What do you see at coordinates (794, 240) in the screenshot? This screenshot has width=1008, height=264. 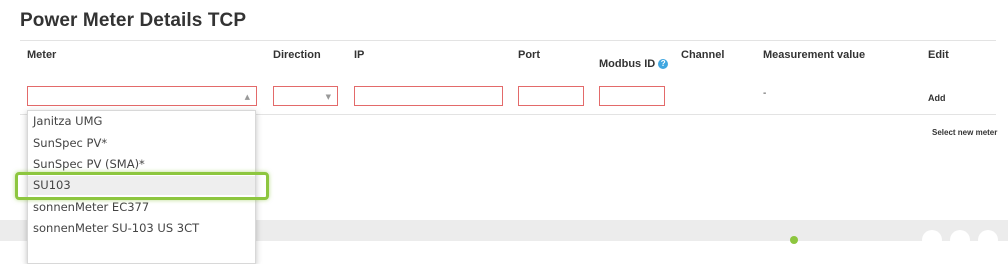 I see `status-dot` at bounding box center [794, 240].